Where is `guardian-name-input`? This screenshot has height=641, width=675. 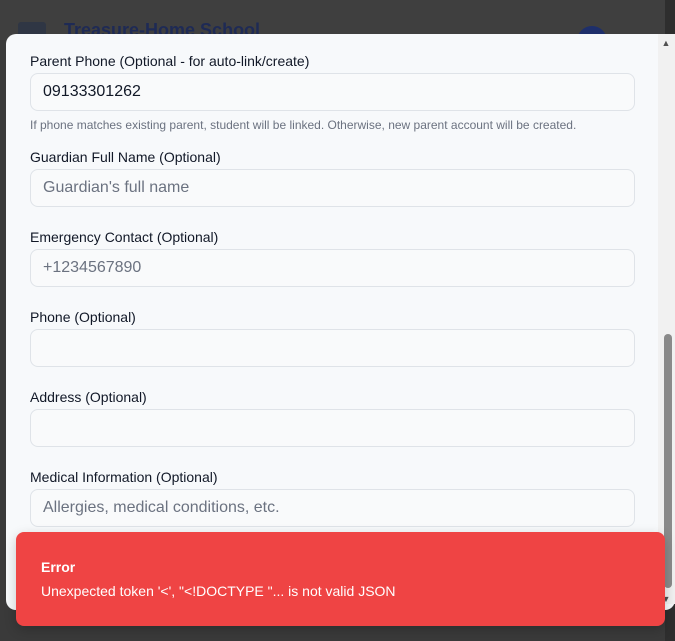 guardian-name-input is located at coordinates (332, 188).